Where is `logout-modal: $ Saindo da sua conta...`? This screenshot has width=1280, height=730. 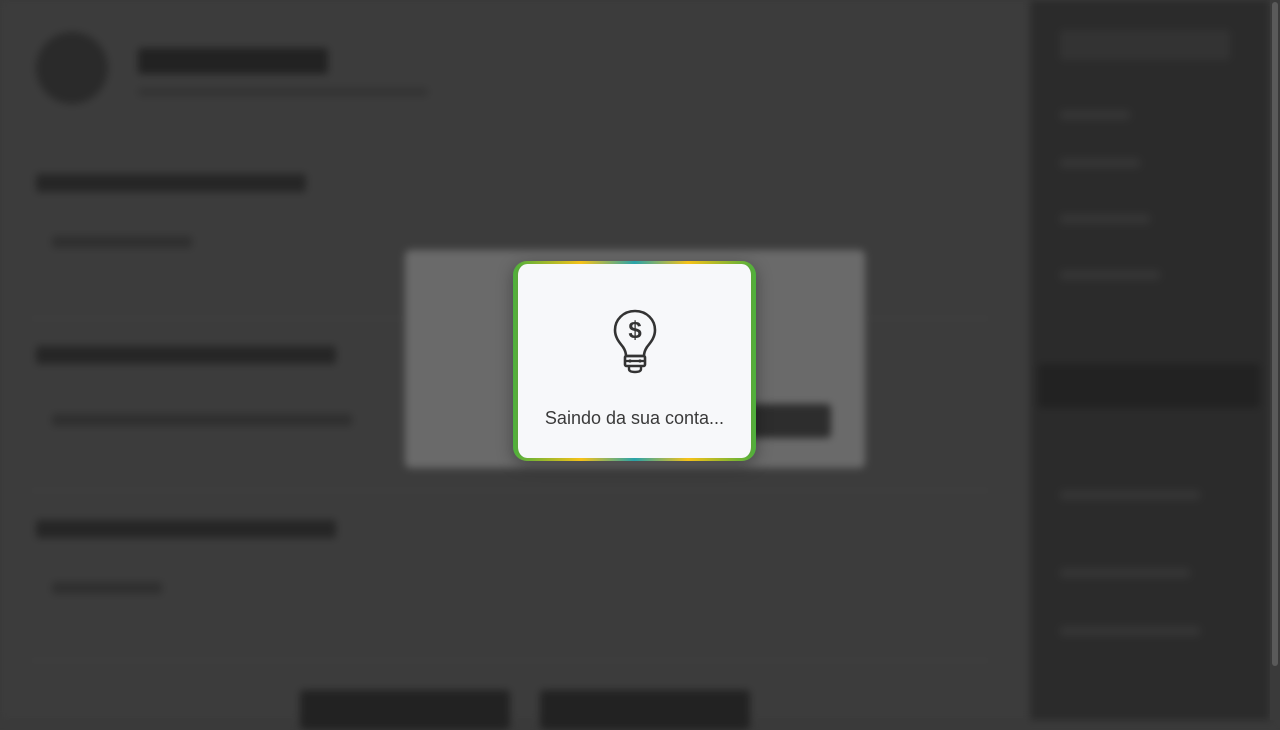
logout-modal: $ Saindo da sua conta... is located at coordinates (634, 361).